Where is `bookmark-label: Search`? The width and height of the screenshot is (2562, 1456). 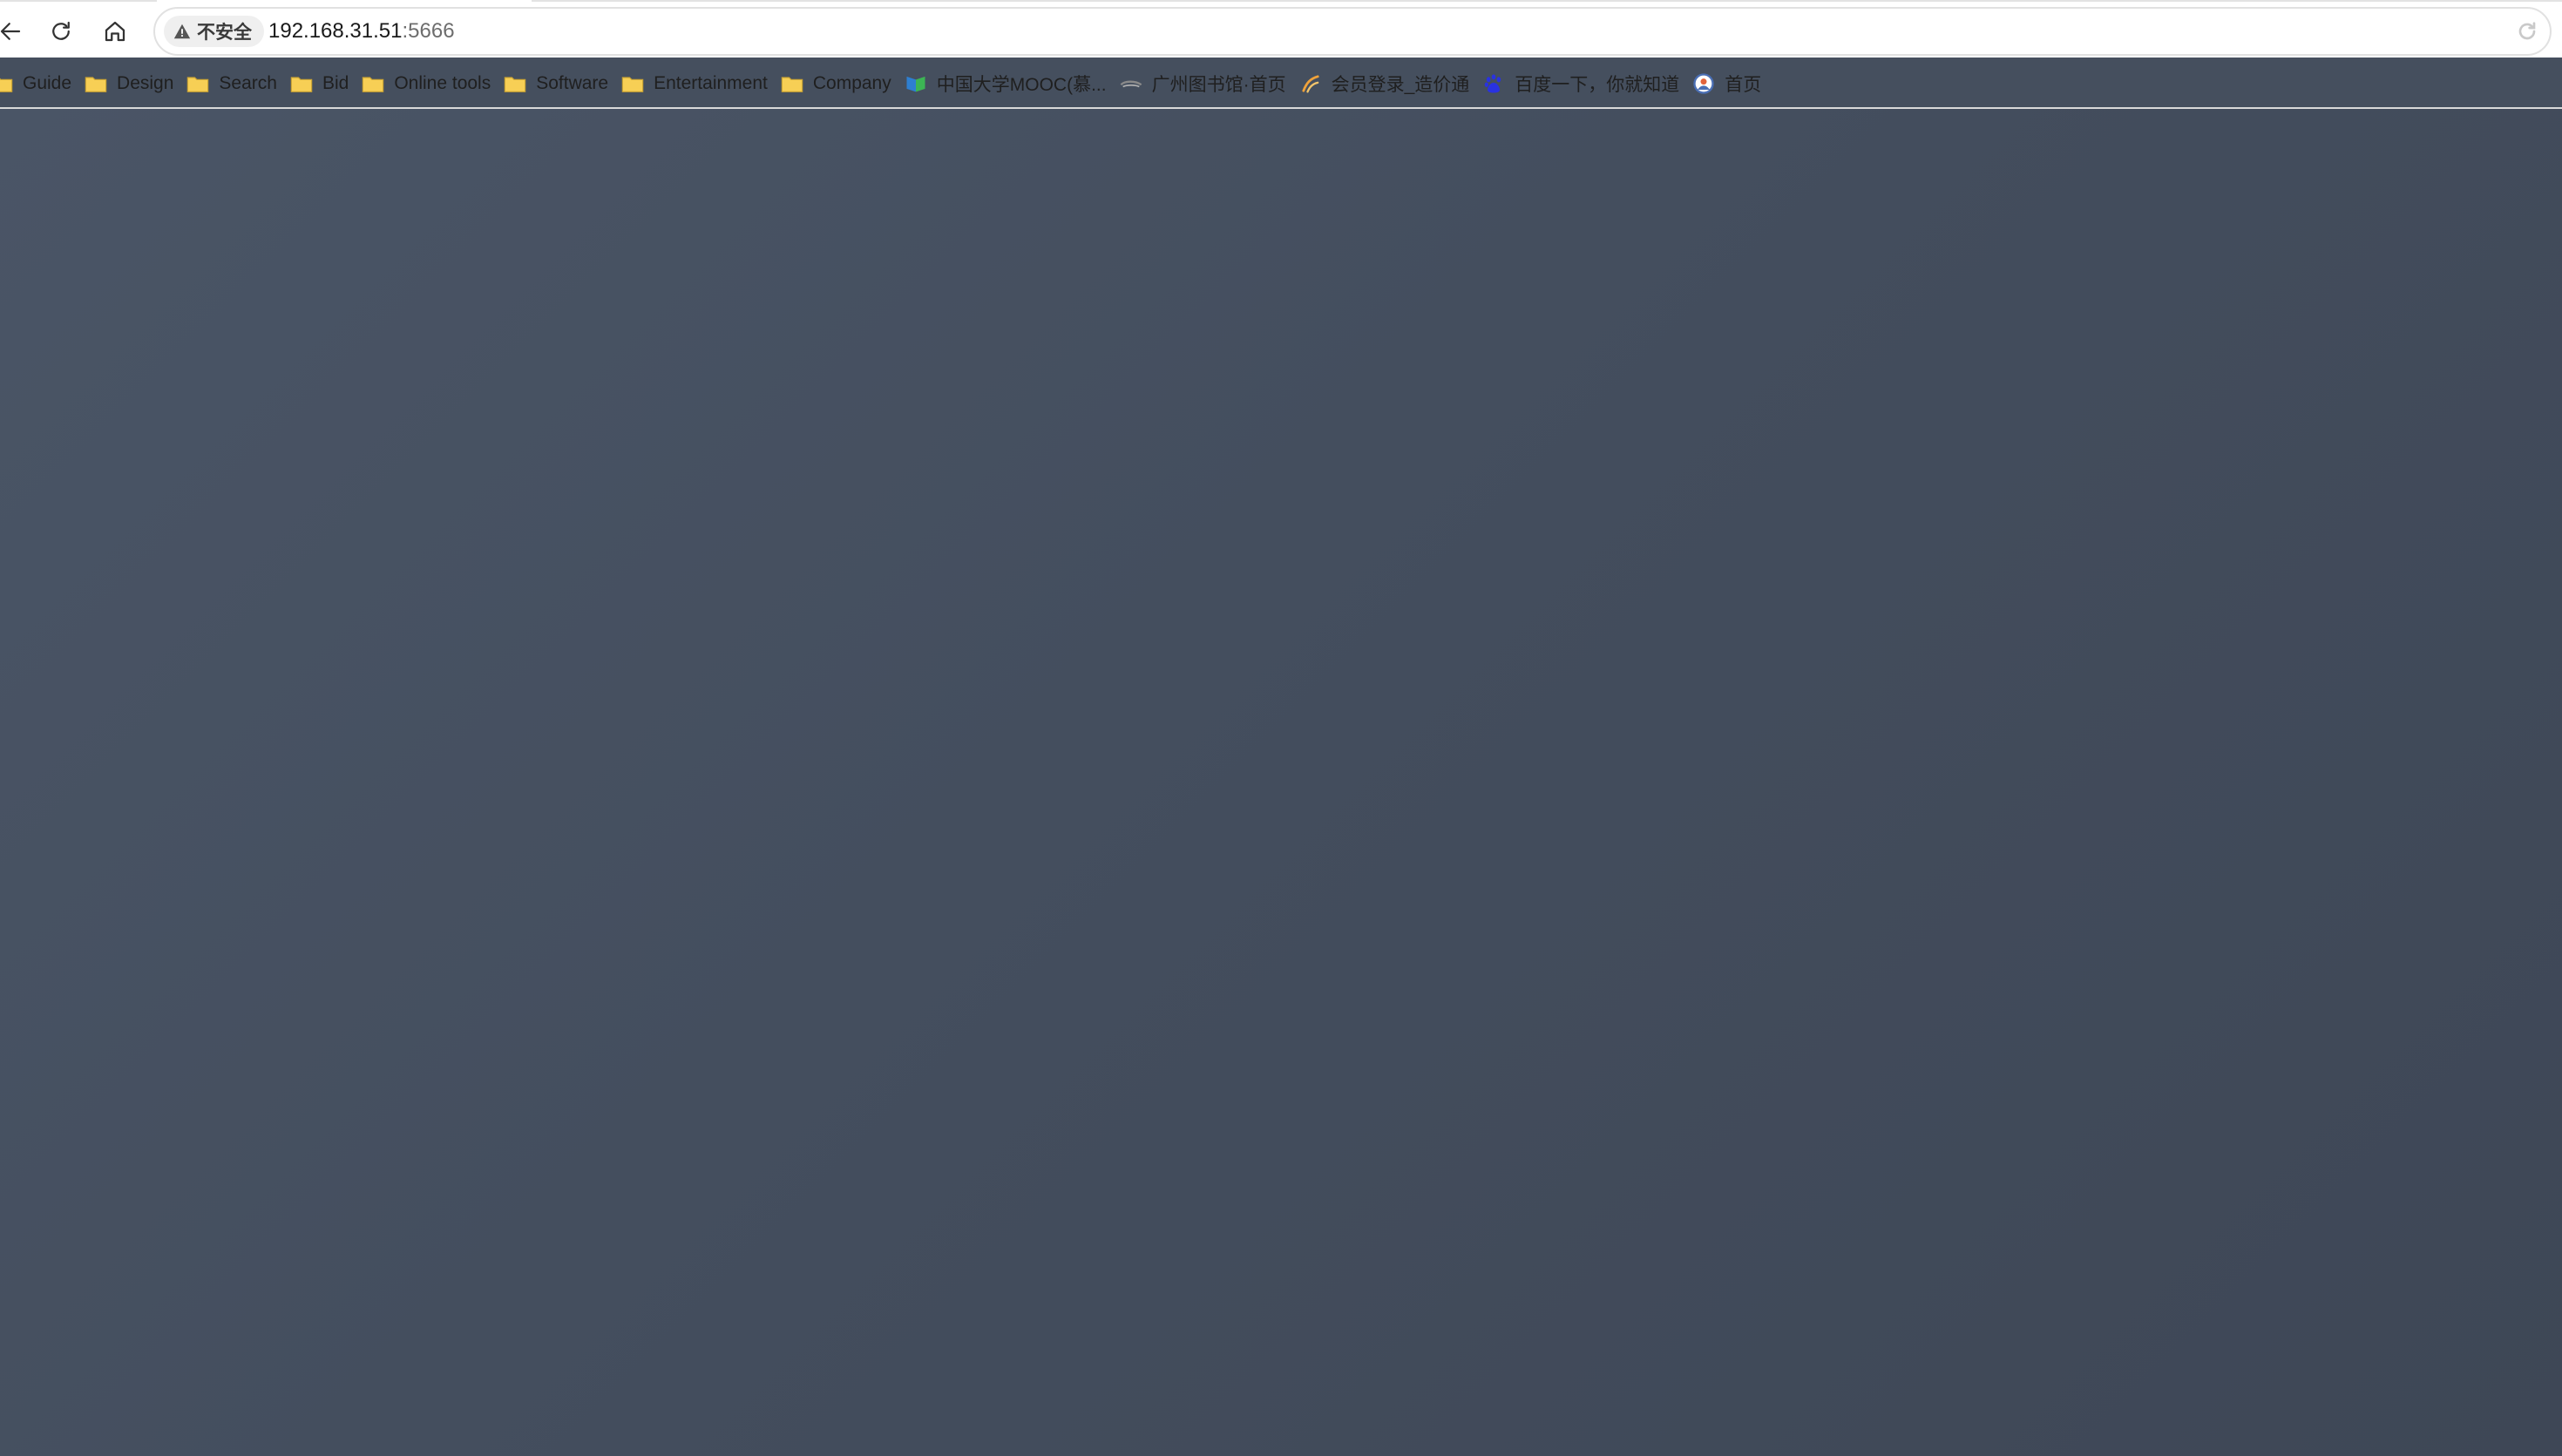
bookmark-label: Search is located at coordinates (248, 83).